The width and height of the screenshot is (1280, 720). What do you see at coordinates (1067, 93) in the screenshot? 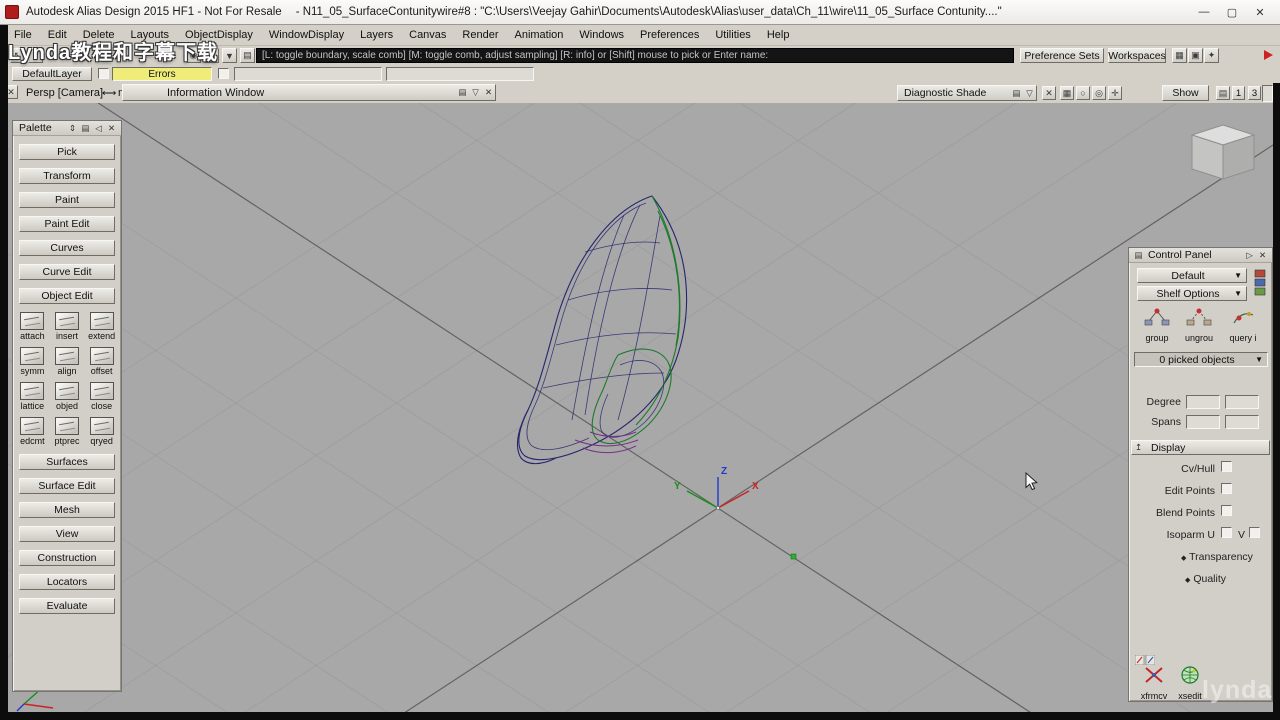
I see `shade-grid-icon: ▦` at bounding box center [1067, 93].